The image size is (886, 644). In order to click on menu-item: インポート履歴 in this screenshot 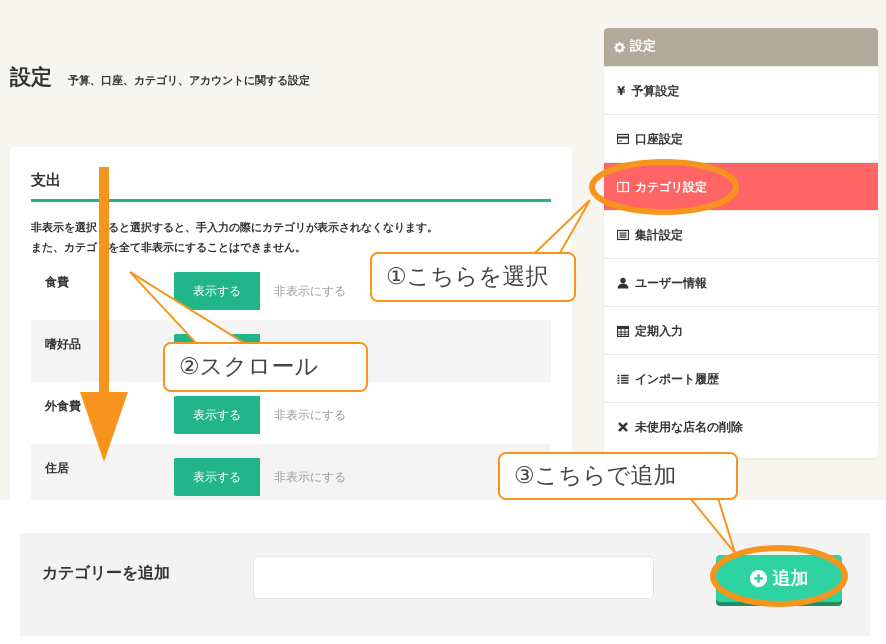, I will do `click(741, 378)`.